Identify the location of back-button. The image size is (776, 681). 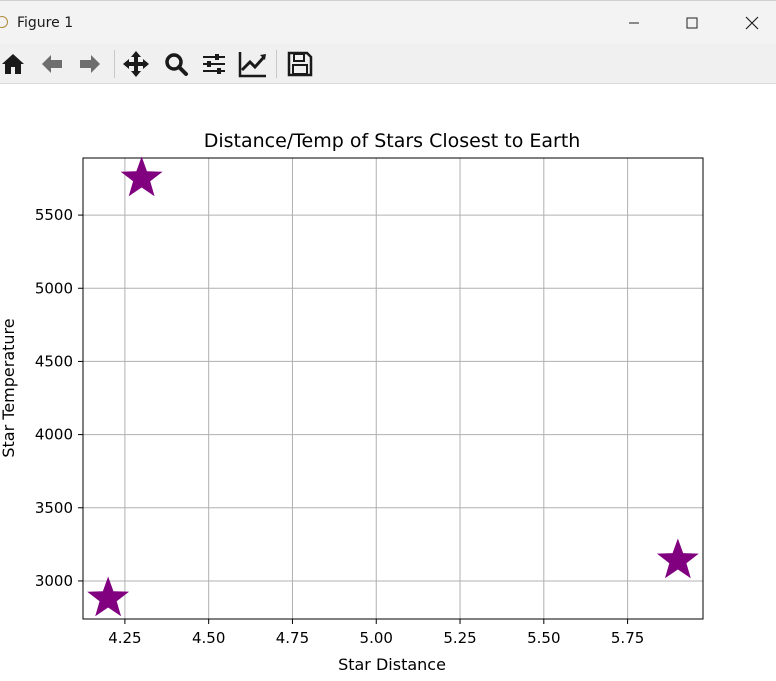
(52, 64).